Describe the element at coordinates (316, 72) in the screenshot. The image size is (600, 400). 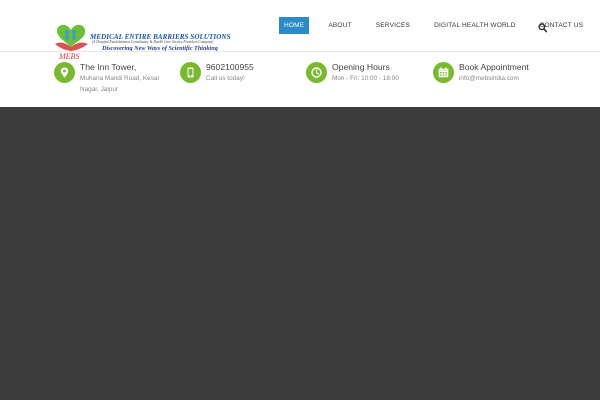
I see `clock-icon` at that location.